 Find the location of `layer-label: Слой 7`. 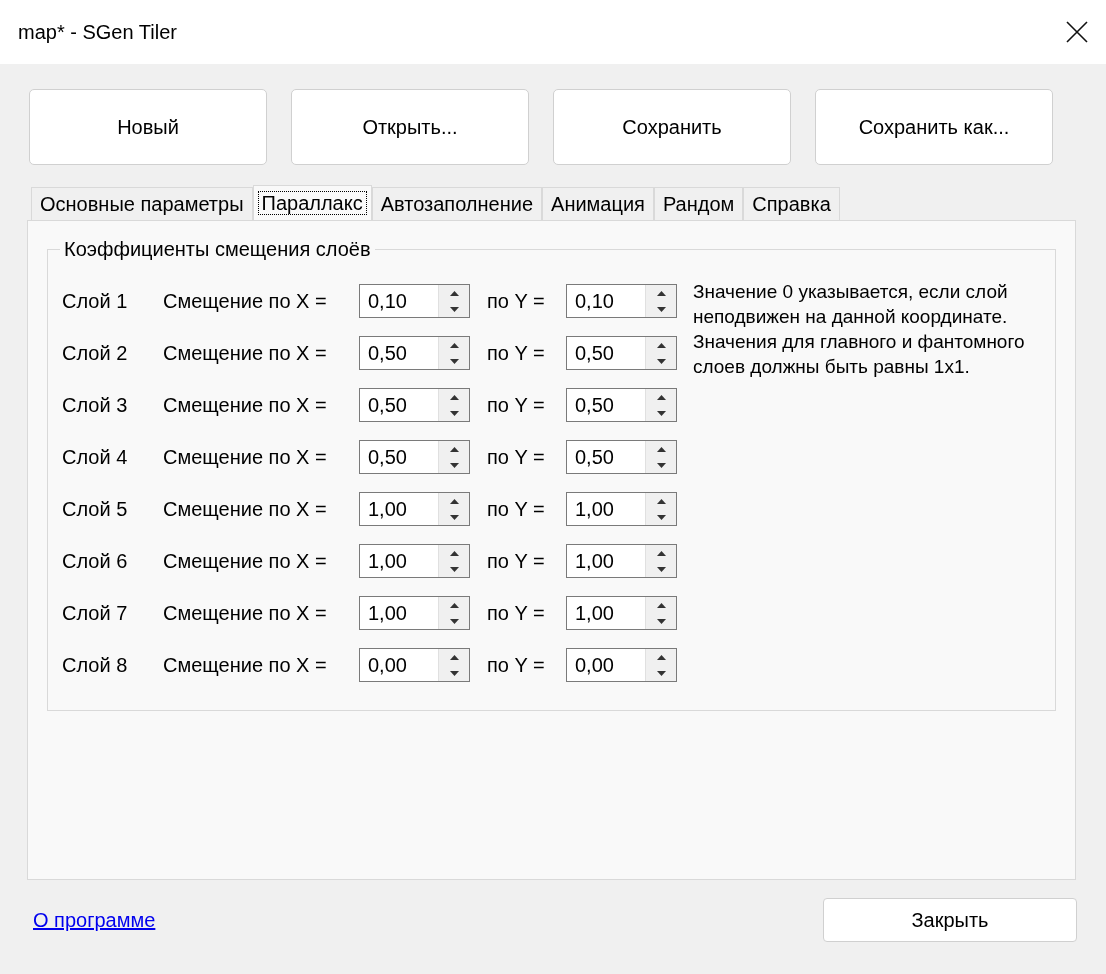

layer-label: Слой 7 is located at coordinates (95, 613).